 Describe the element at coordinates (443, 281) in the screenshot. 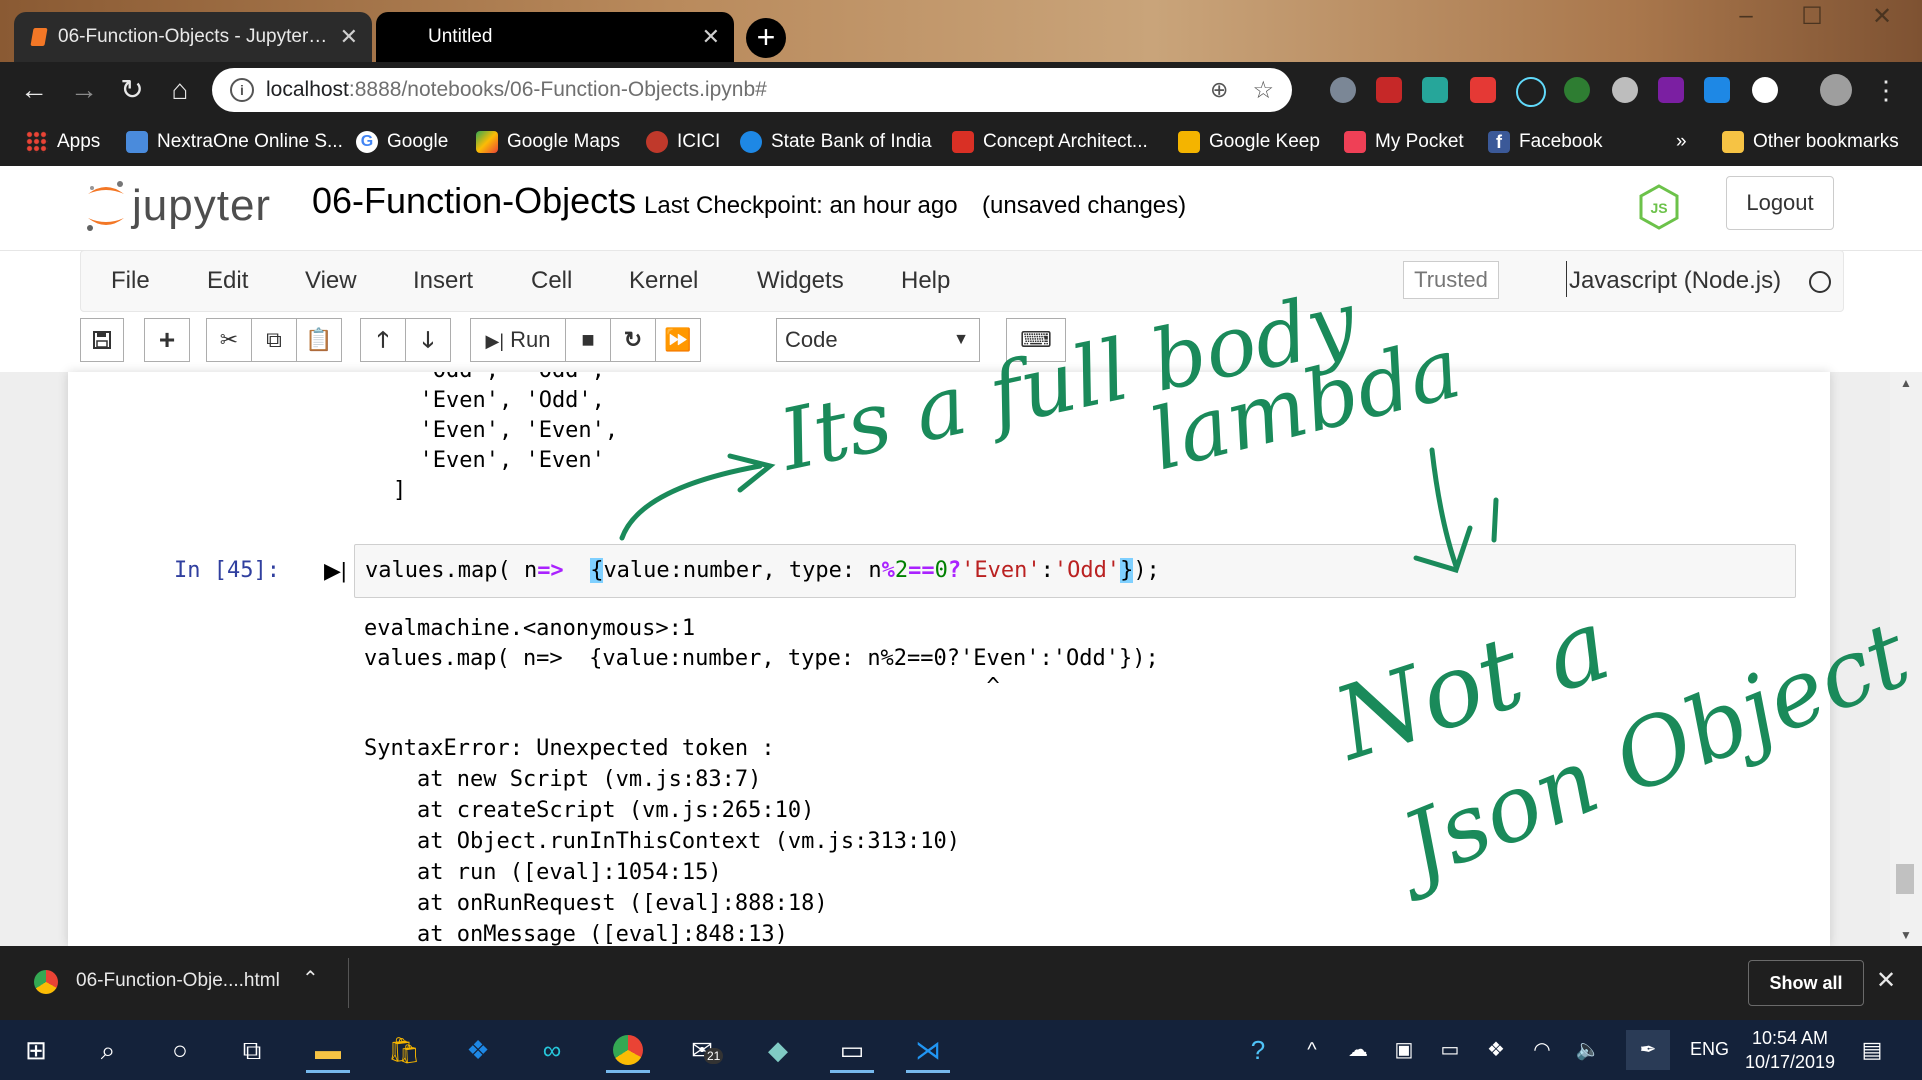

I see `menu-insert: Insert` at that location.